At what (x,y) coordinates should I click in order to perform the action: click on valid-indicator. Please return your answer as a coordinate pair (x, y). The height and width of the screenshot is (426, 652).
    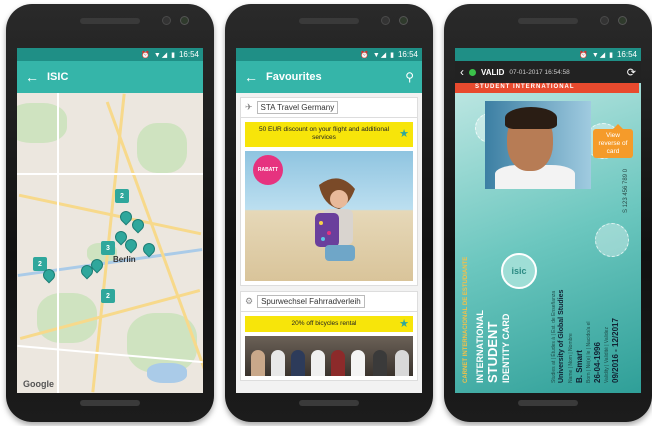
    Looking at the image, I should click on (472, 72).